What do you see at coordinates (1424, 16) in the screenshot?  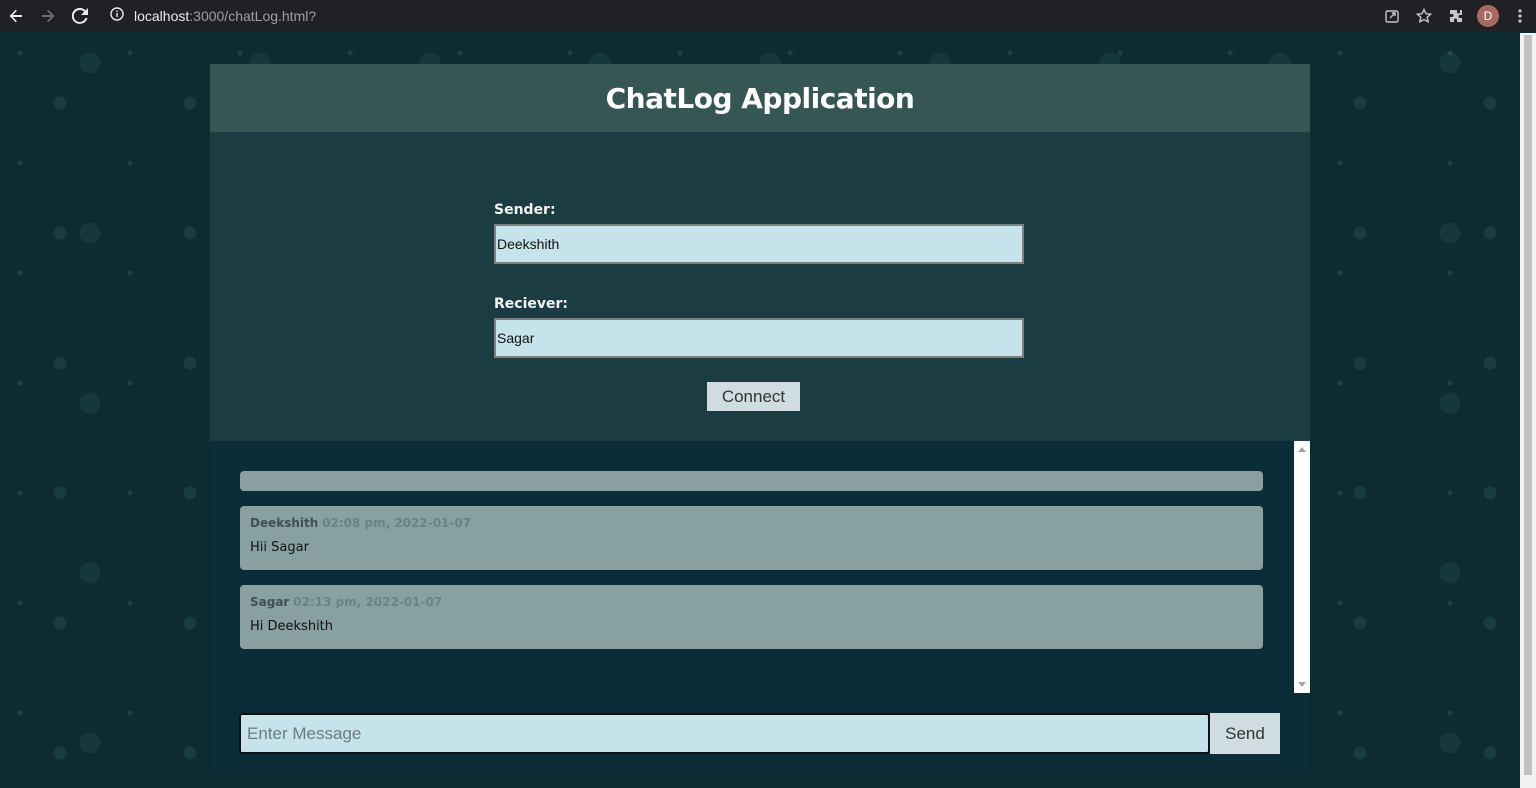 I see `star-icon` at bounding box center [1424, 16].